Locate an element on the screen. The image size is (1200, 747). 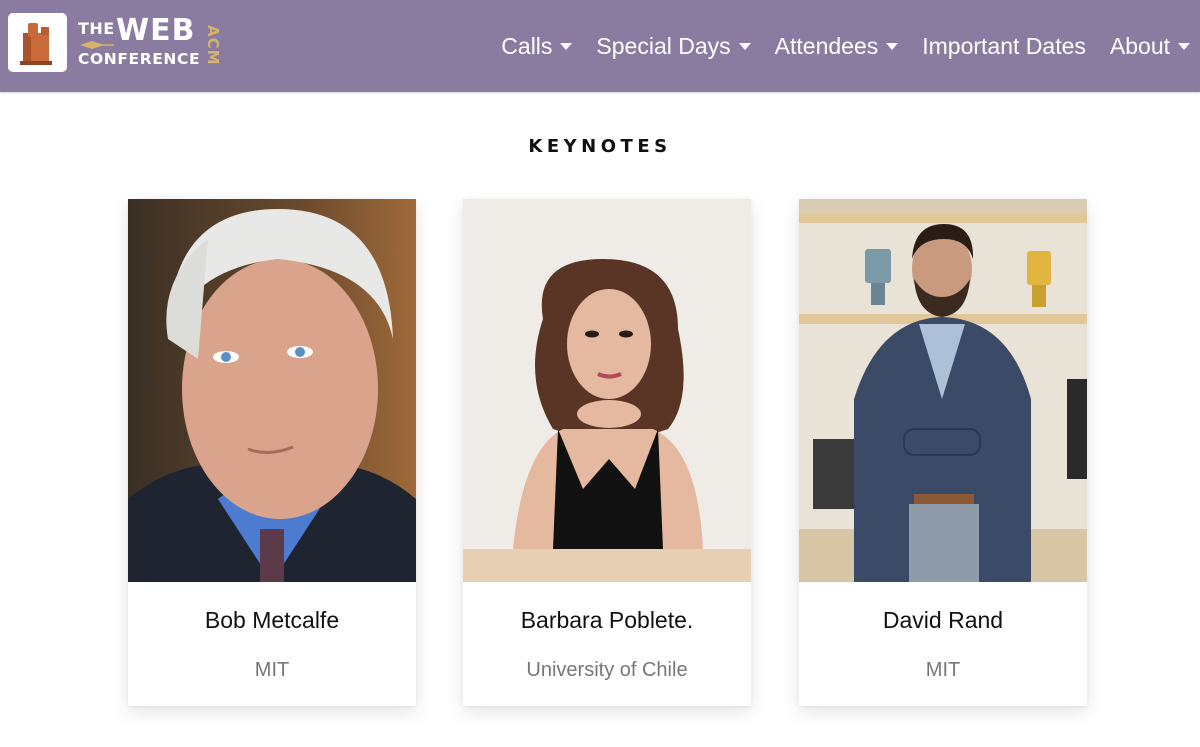
nav-important-dates: Important Dates is located at coordinates (1004, 46).